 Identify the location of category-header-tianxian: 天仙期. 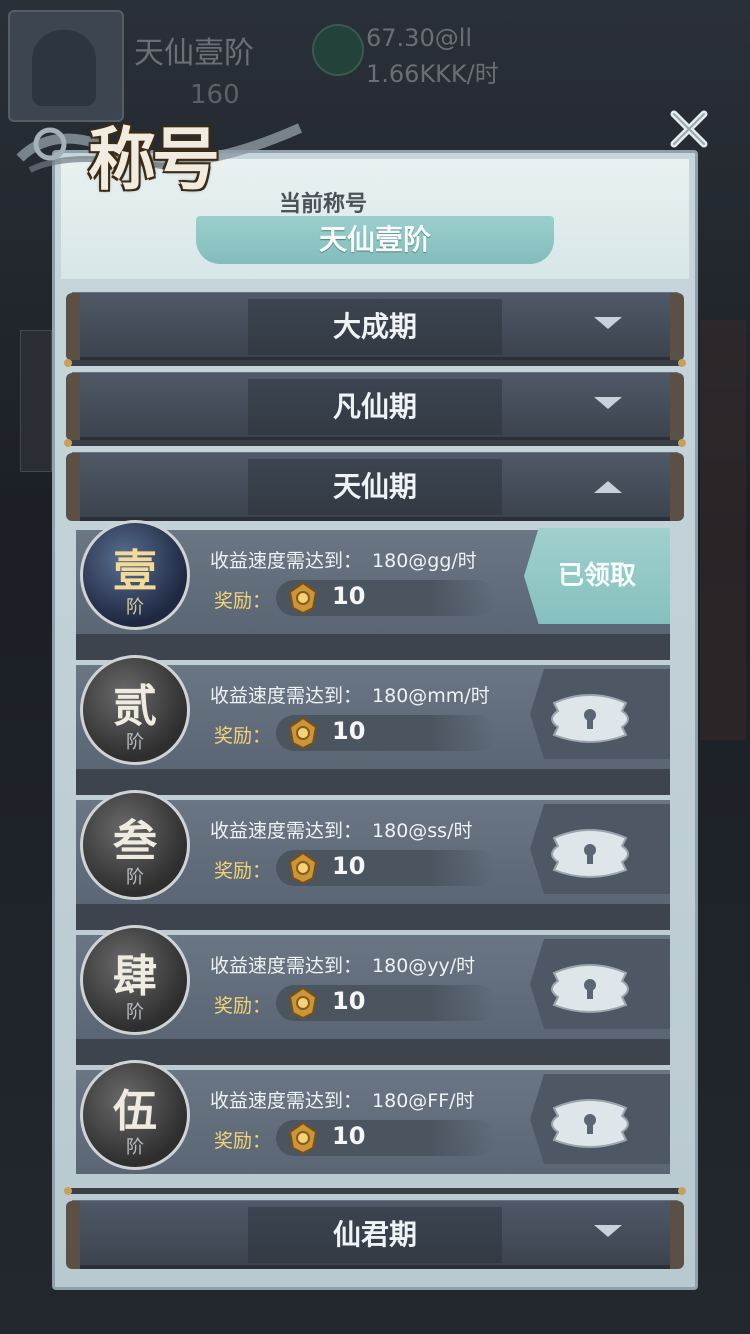
(375, 486).